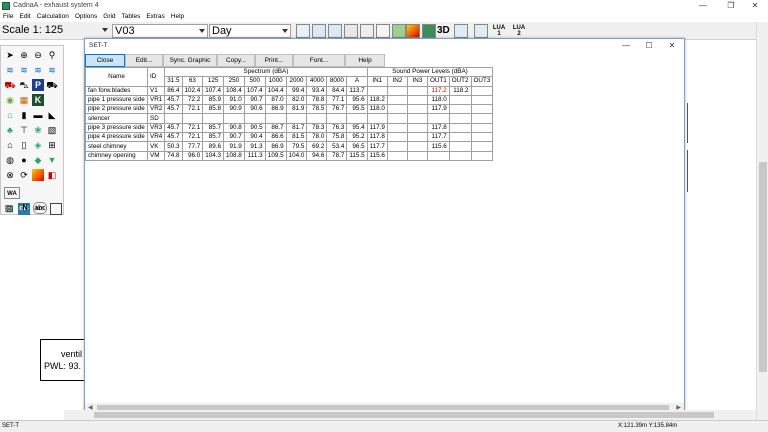 The image size is (768, 432). What do you see at coordinates (116, 137) in the screenshot?
I see `cell-name: pipe 4 pressure side` at bounding box center [116, 137].